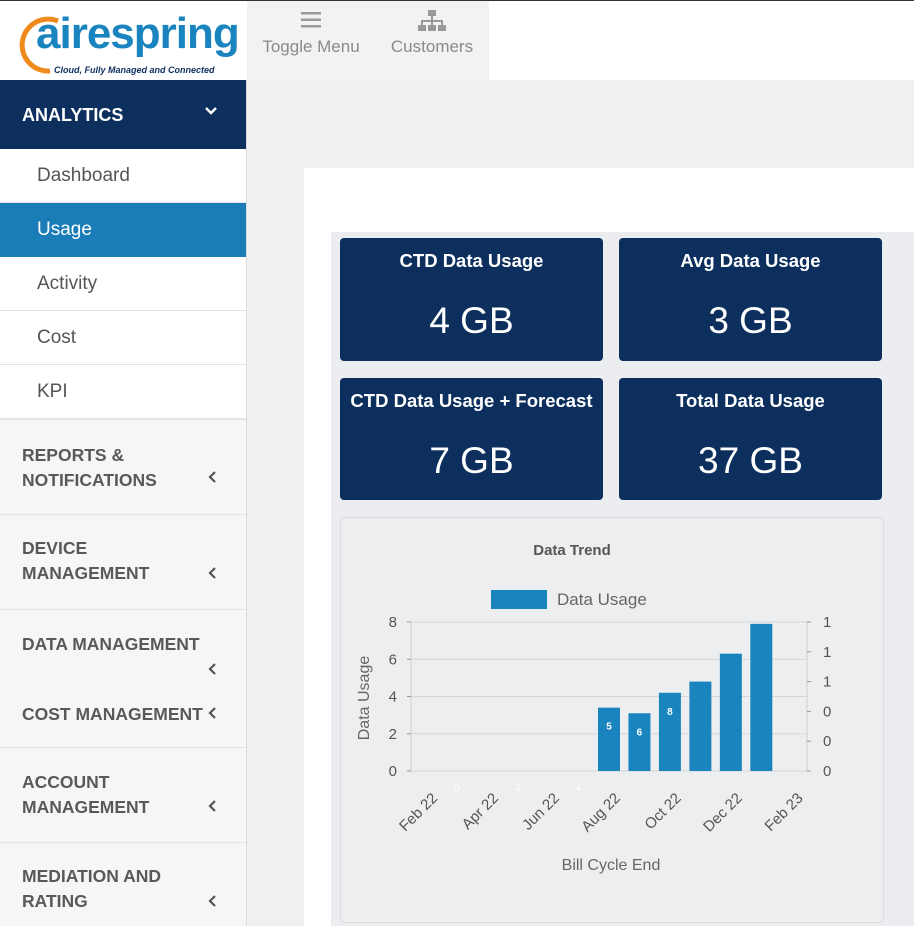 The width and height of the screenshot is (914, 926). I want to click on data-management-label: DATA MANAGEMENT, so click(111, 644).